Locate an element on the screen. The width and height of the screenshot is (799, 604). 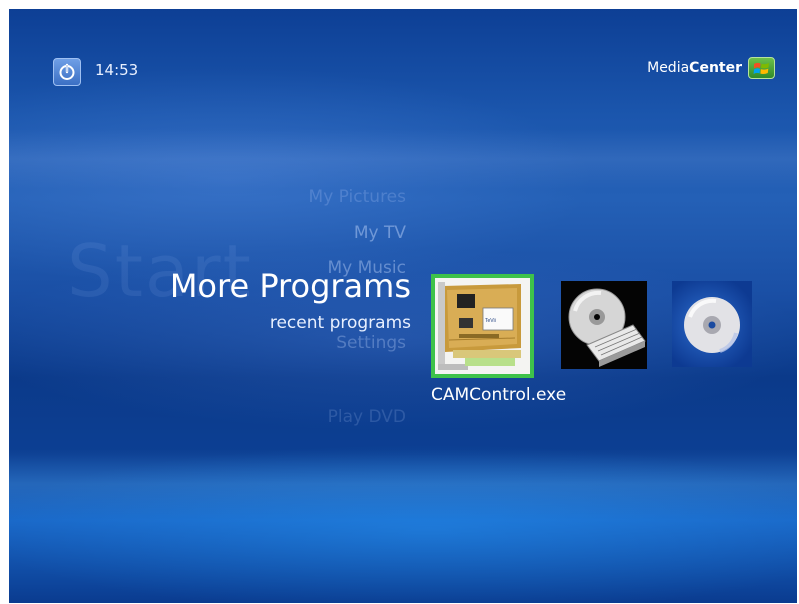
menu-item-my-tv: My TV is located at coordinates (380, 233).